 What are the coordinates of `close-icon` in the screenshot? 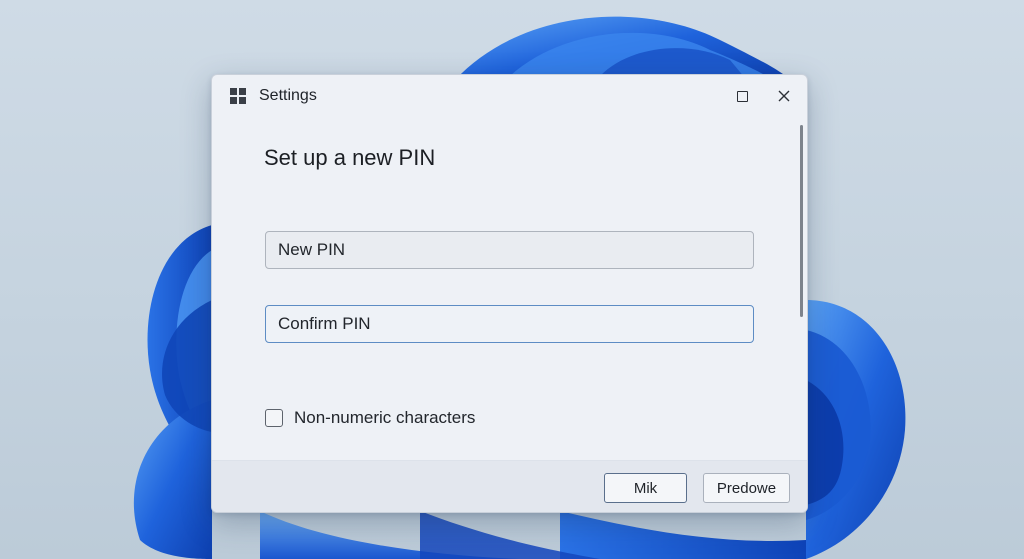 It's located at (784, 96).